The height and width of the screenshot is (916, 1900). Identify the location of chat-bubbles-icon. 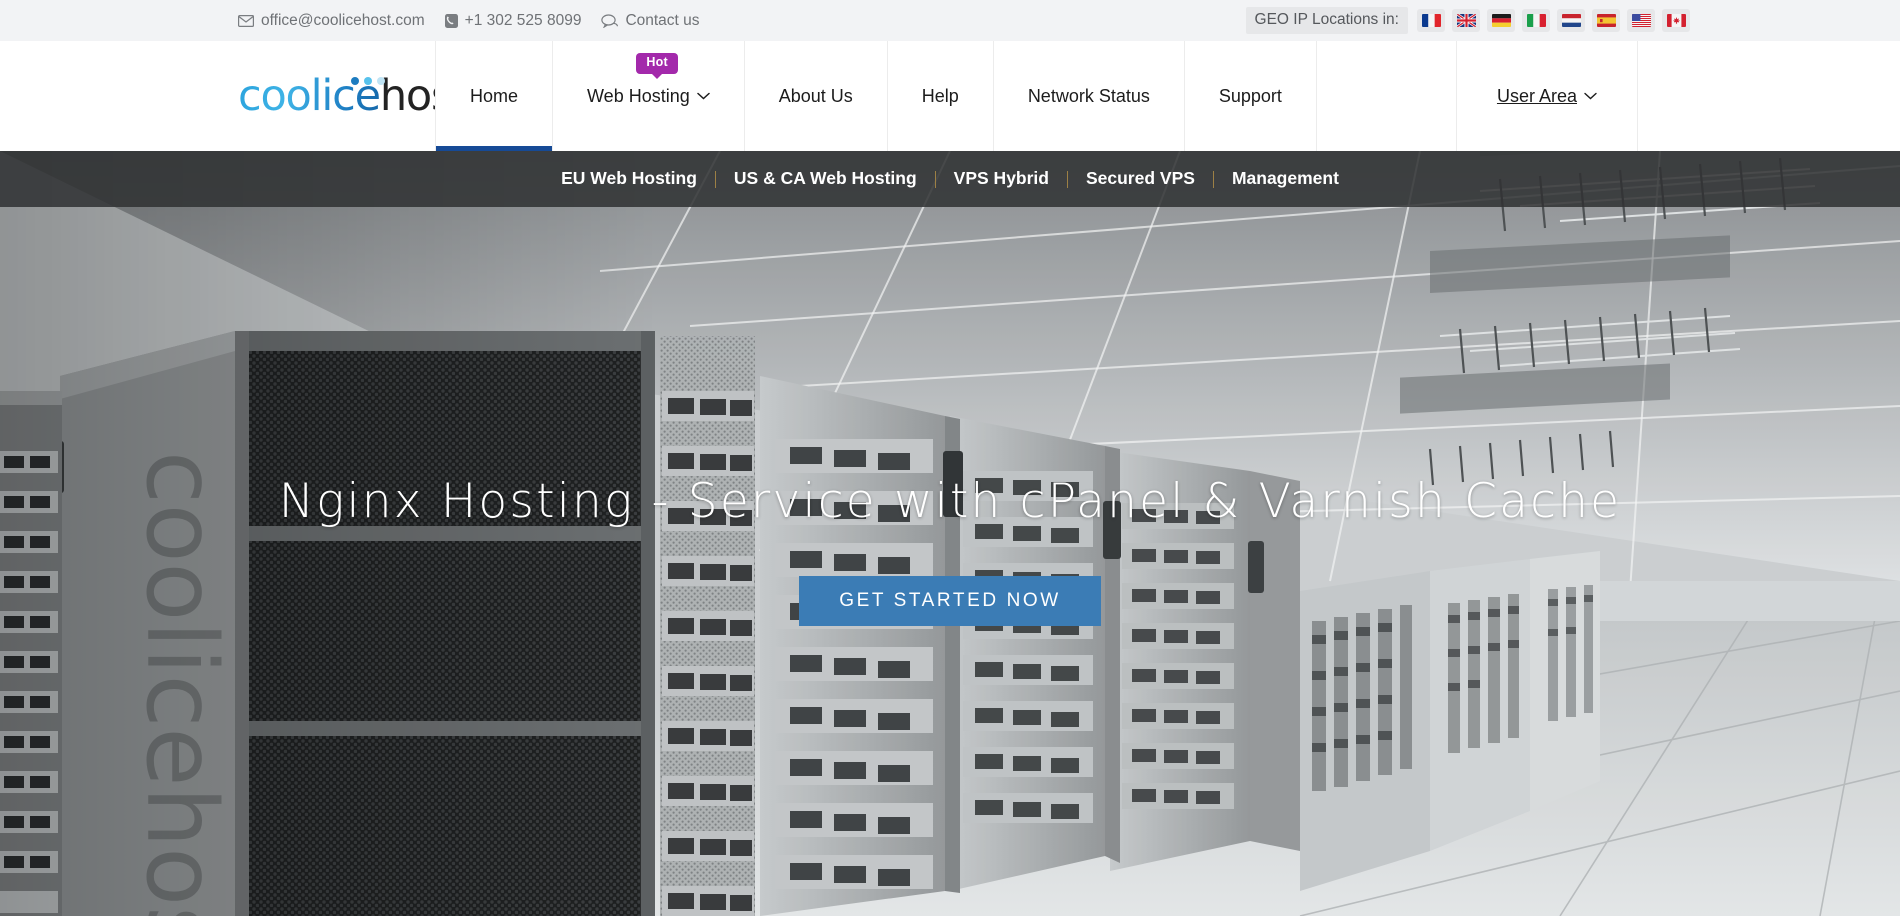
(610, 20).